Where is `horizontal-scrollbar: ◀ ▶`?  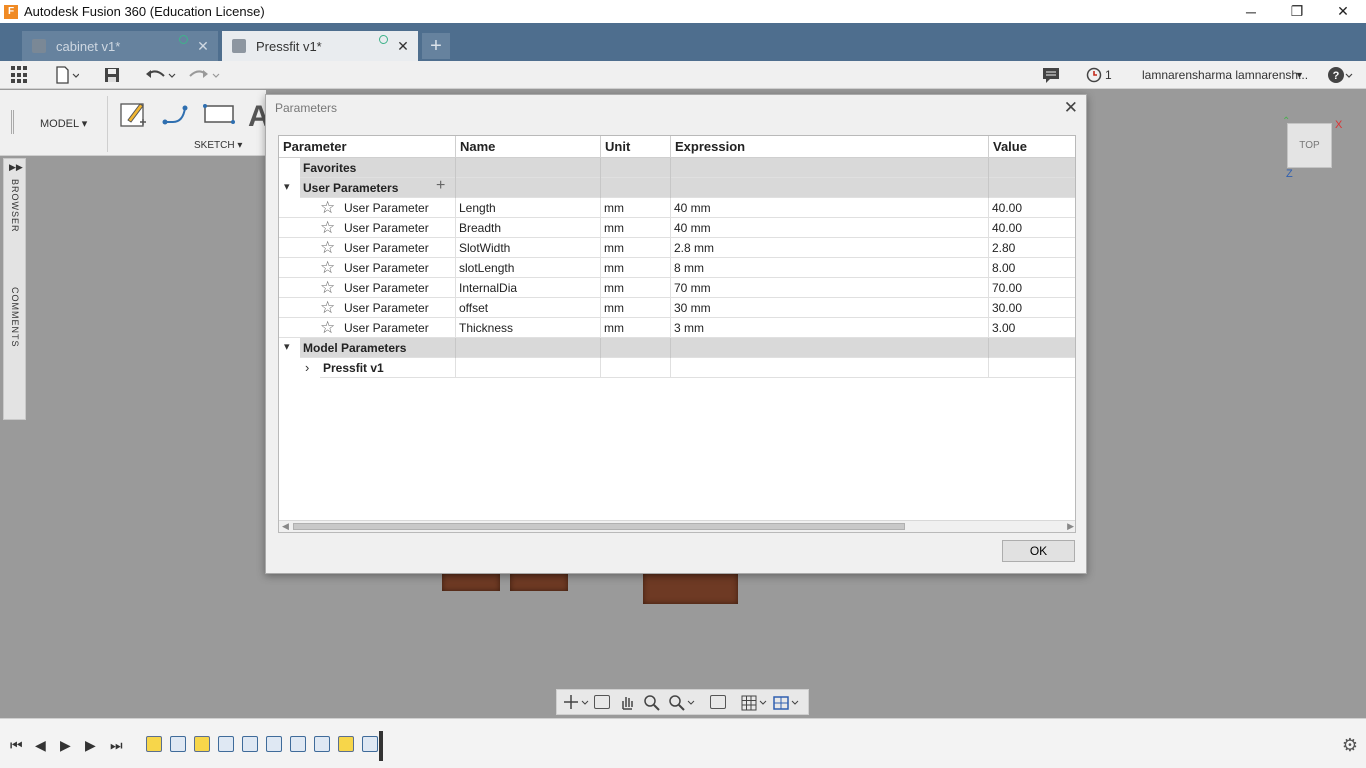 horizontal-scrollbar: ◀ ▶ is located at coordinates (677, 526).